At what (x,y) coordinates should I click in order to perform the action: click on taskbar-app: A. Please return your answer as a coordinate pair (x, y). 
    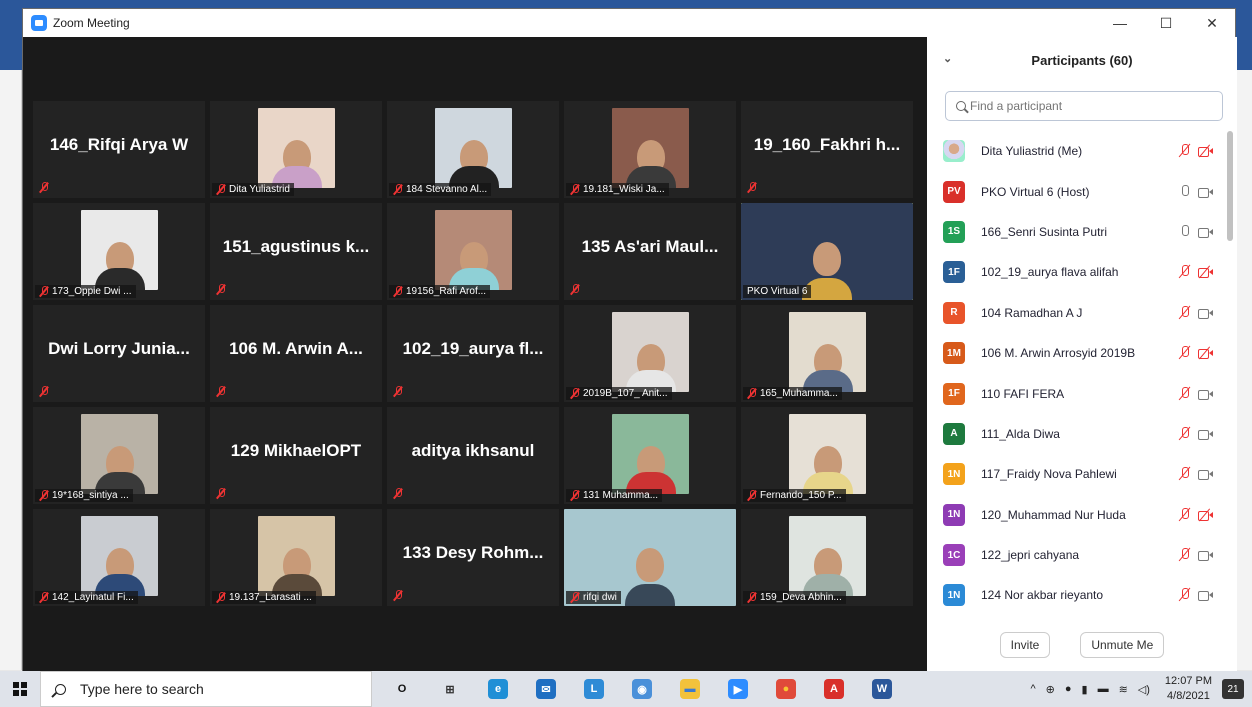
    Looking at the image, I should click on (834, 689).